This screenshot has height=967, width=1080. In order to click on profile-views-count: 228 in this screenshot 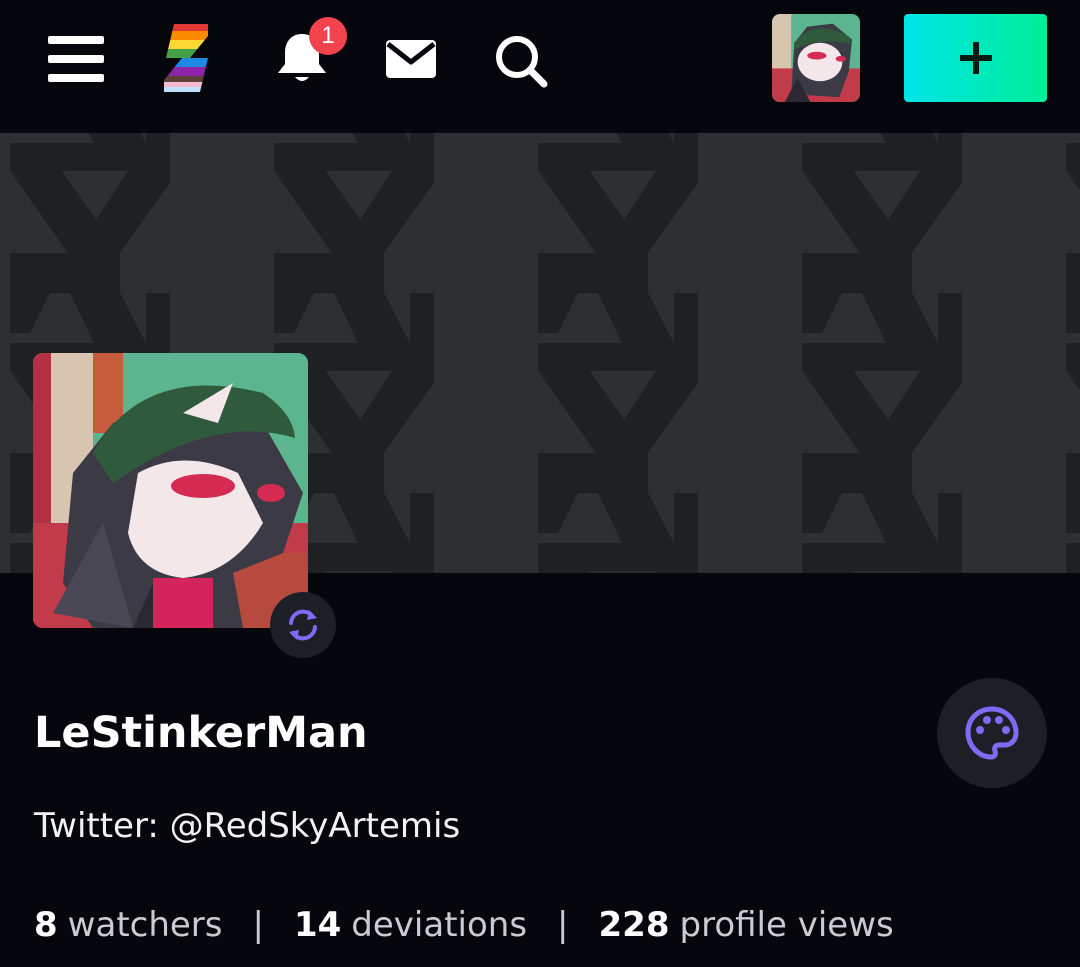, I will do `click(634, 925)`.